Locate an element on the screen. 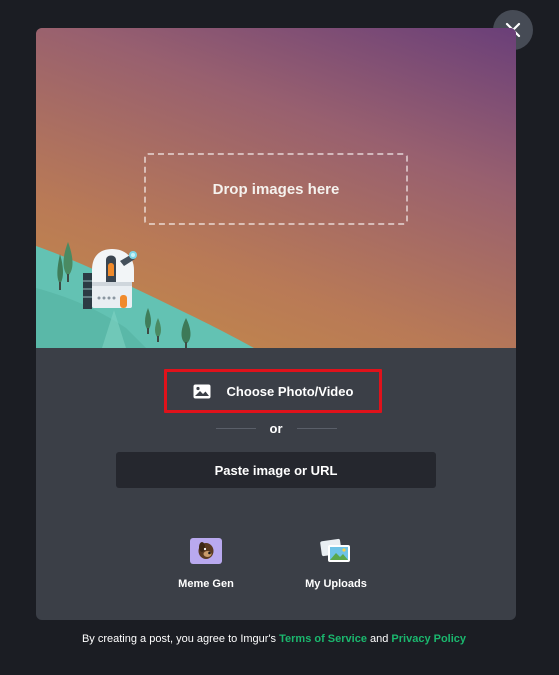 The width and height of the screenshot is (559, 675). my-uploads-button: My Uploads is located at coordinates (336, 568).